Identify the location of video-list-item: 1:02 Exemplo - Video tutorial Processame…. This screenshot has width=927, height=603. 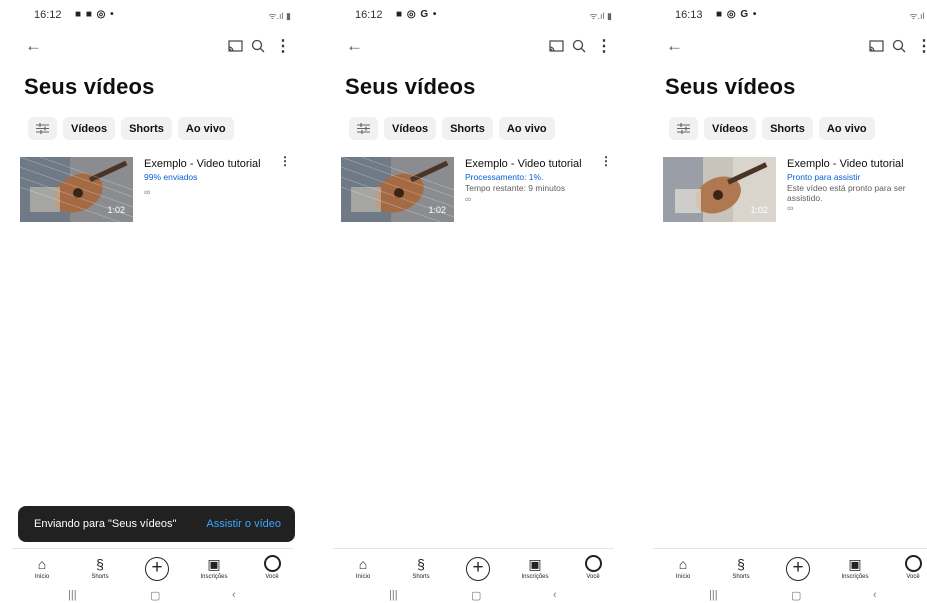
(476, 188).